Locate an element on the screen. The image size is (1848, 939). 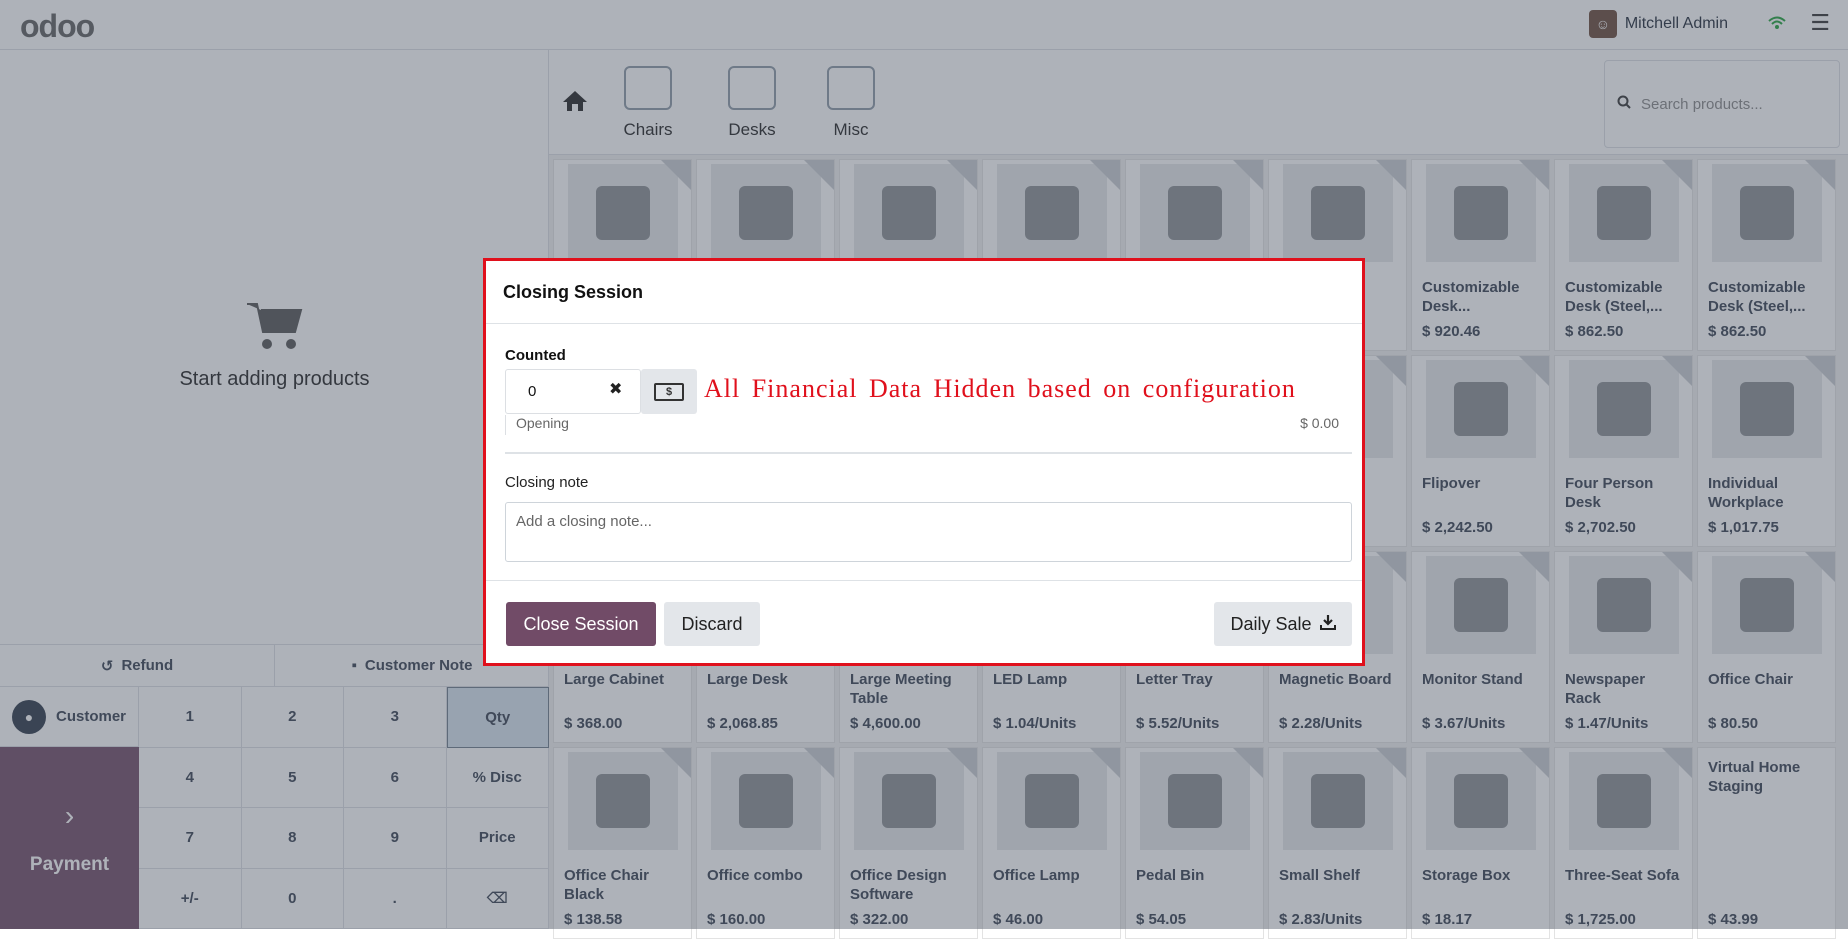
cash-details-button: $ is located at coordinates (669, 391).